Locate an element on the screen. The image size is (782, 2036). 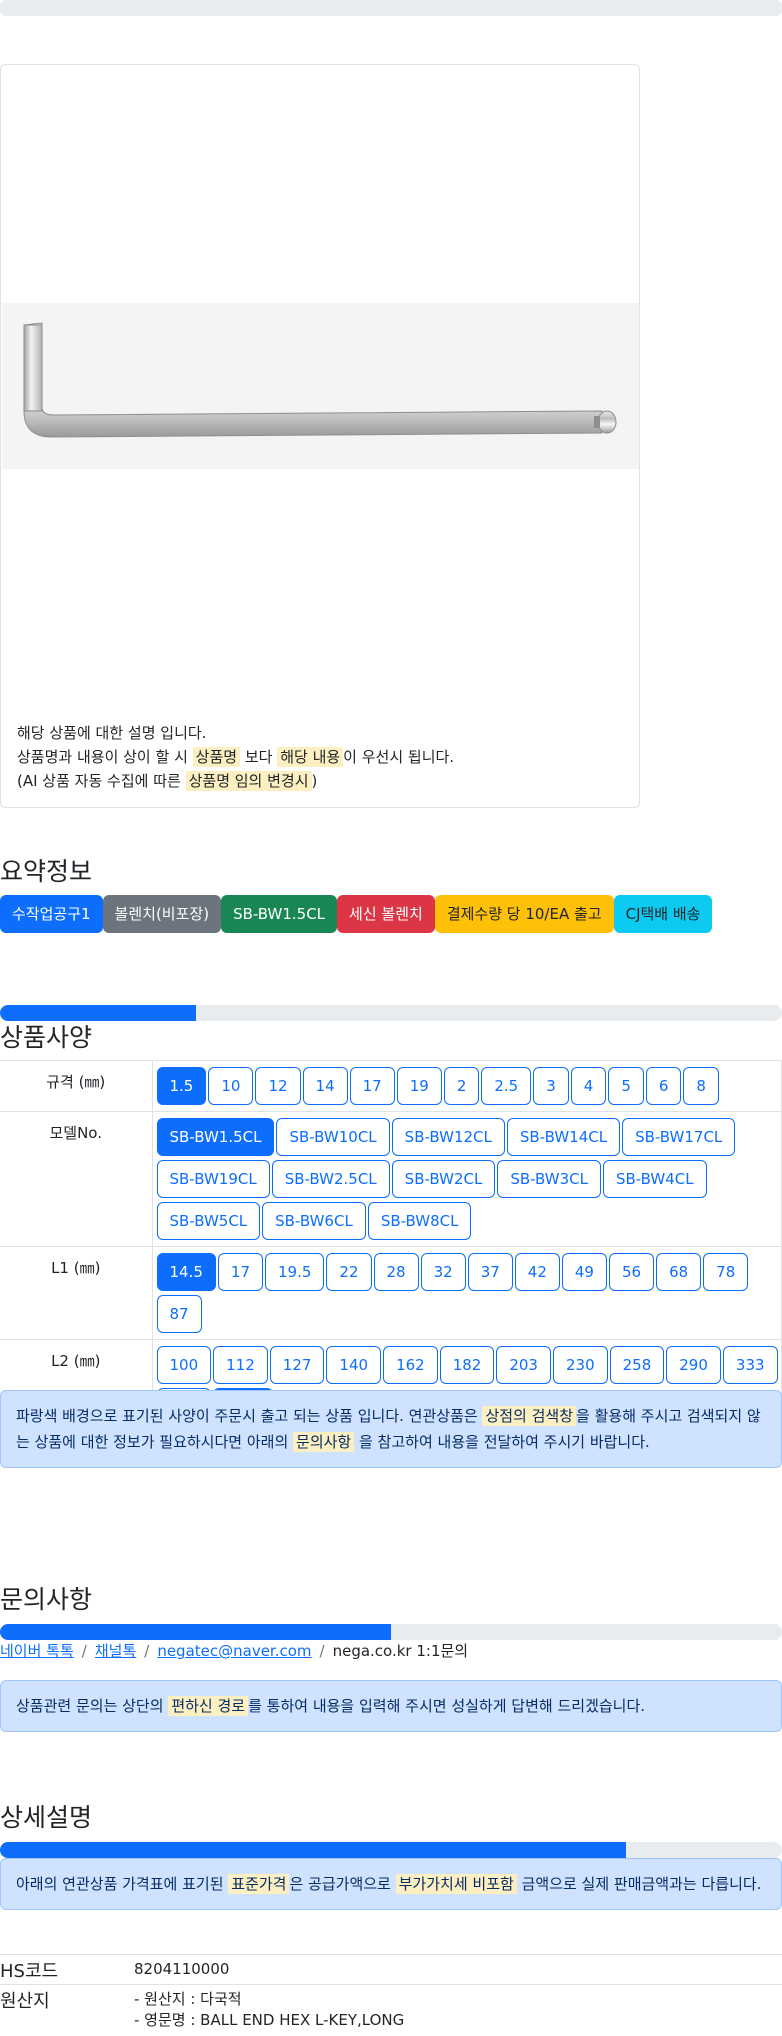
spec-option: SB-BW8CL is located at coordinates (419, 1221).